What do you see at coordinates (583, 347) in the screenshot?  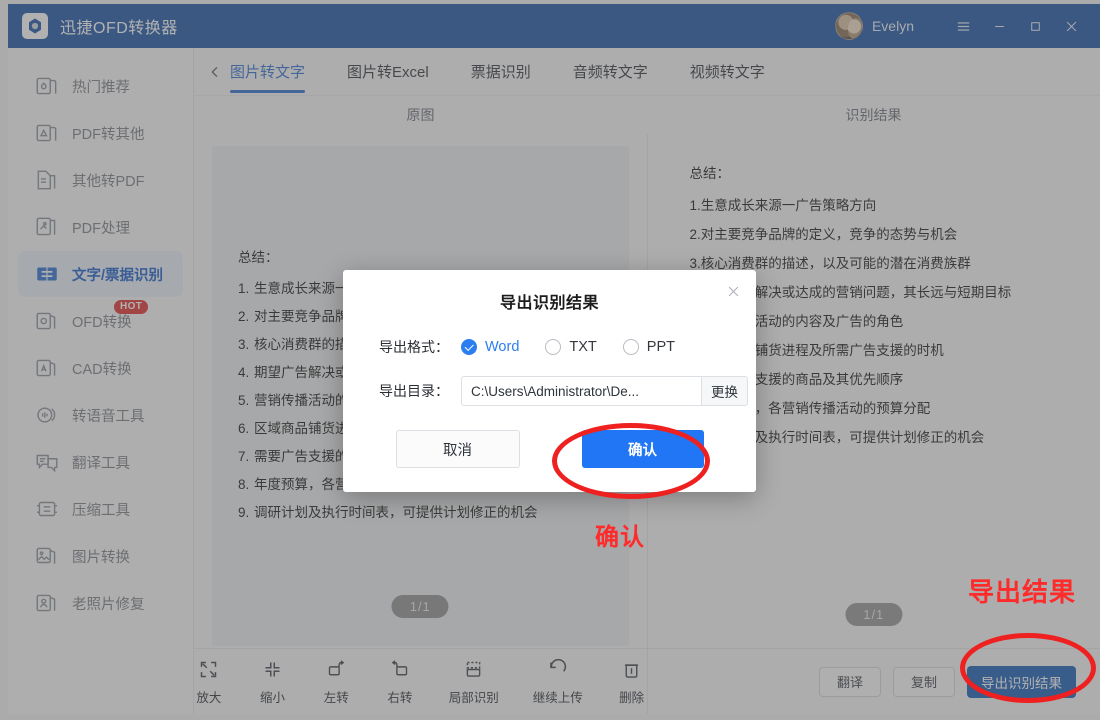 I see `radio-label: TXT` at bounding box center [583, 347].